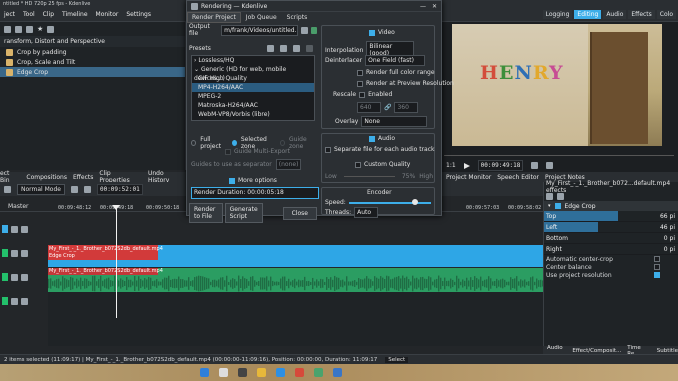 The height and width of the screenshot is (381, 678). Describe the element at coordinates (119, 189) in the screenshot. I see `timeline-timecode: 00:09:52:01` at that location.